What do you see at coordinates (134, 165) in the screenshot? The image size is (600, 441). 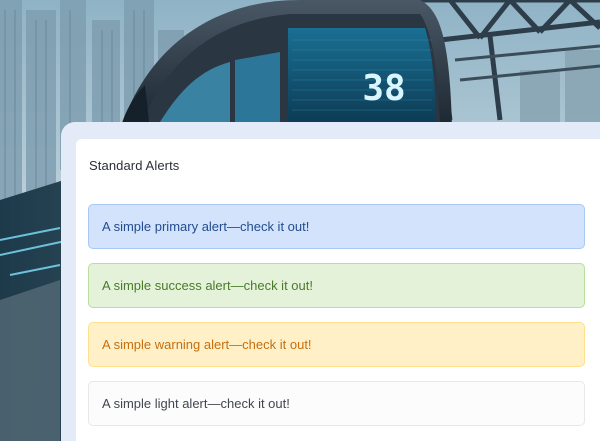 I see `card-title: Standard Alerts` at bounding box center [134, 165].